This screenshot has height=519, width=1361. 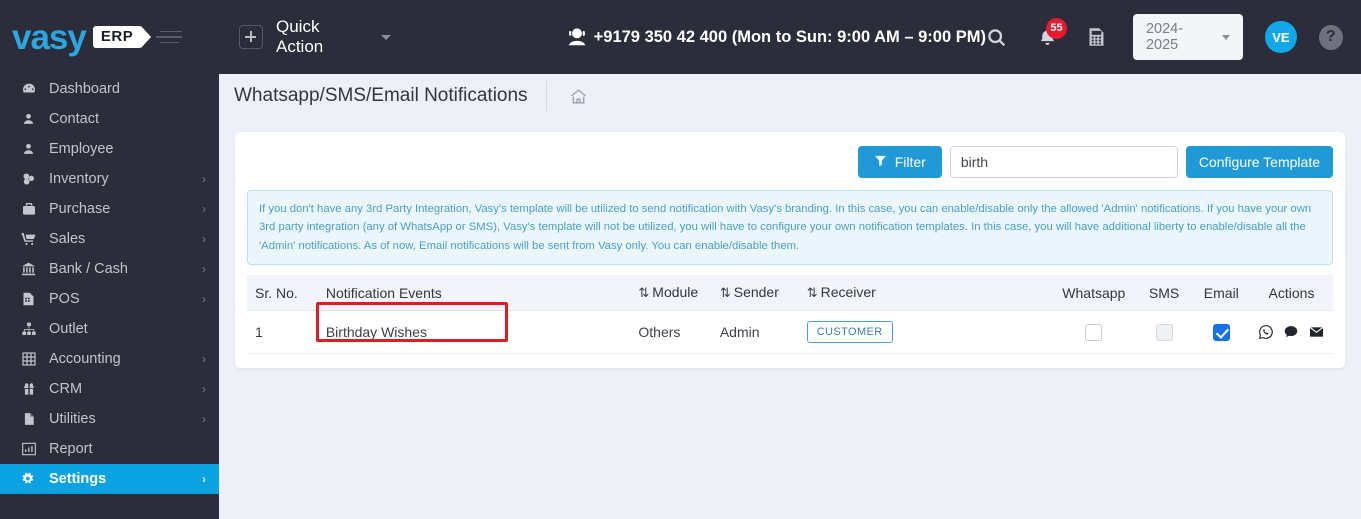 I want to click on sms-checkbox, so click(x=1164, y=333).